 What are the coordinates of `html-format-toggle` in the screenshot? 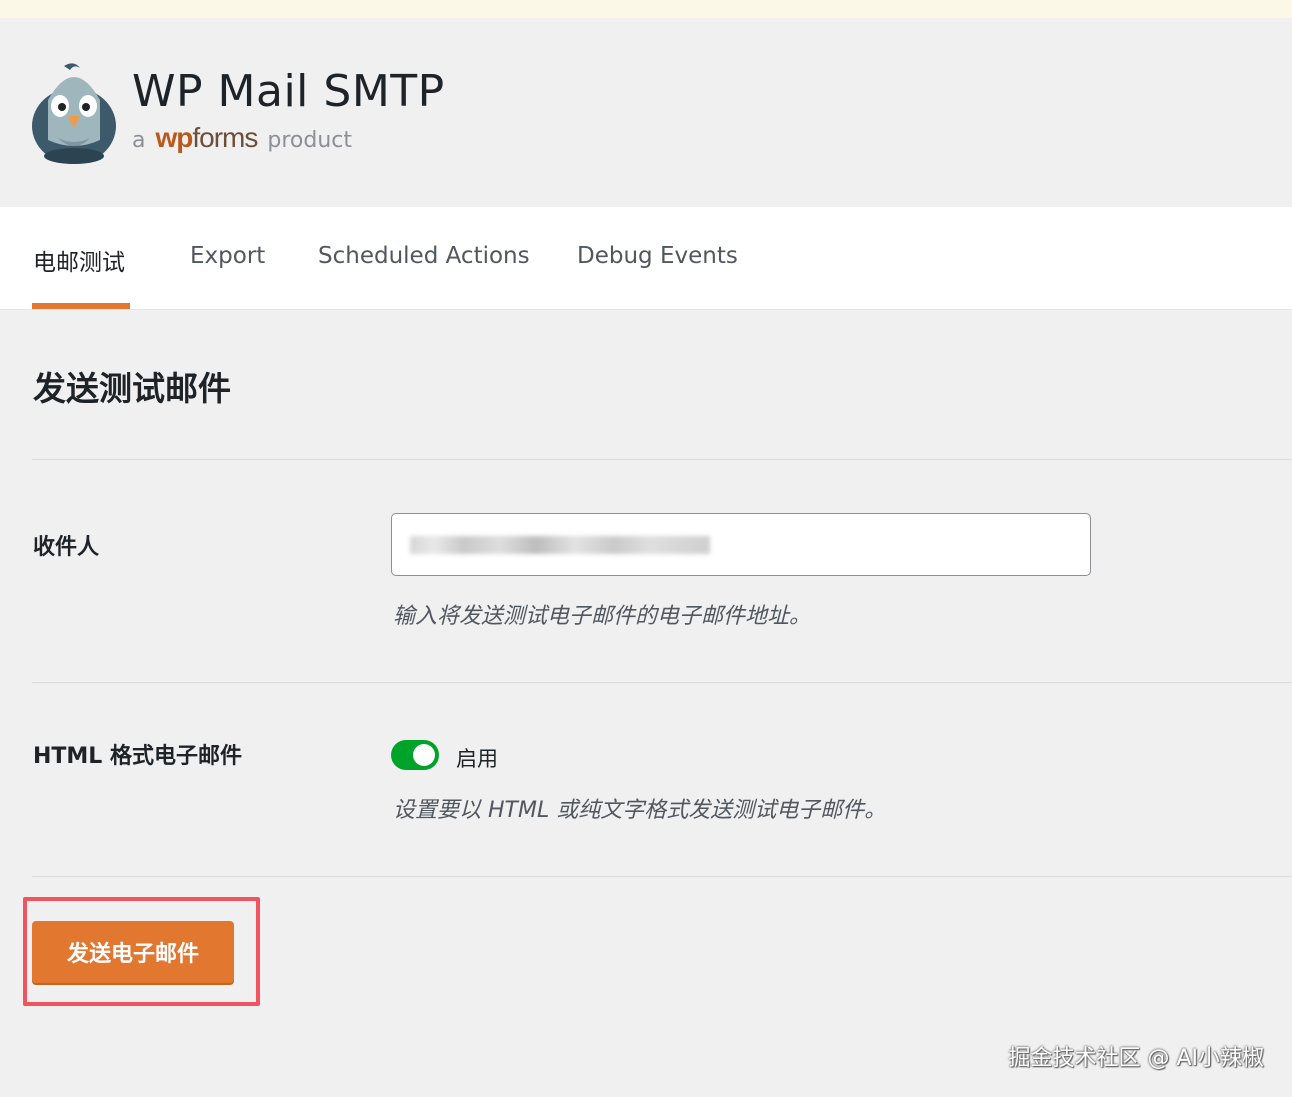 It's located at (415, 755).